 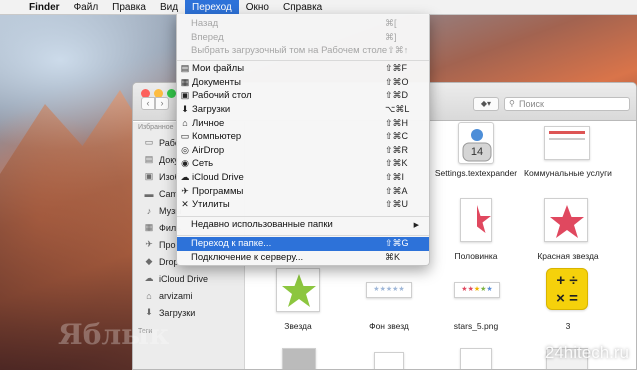 What do you see at coordinates (212, 7) in the screenshot?
I see `menu-go: Переход` at bounding box center [212, 7].